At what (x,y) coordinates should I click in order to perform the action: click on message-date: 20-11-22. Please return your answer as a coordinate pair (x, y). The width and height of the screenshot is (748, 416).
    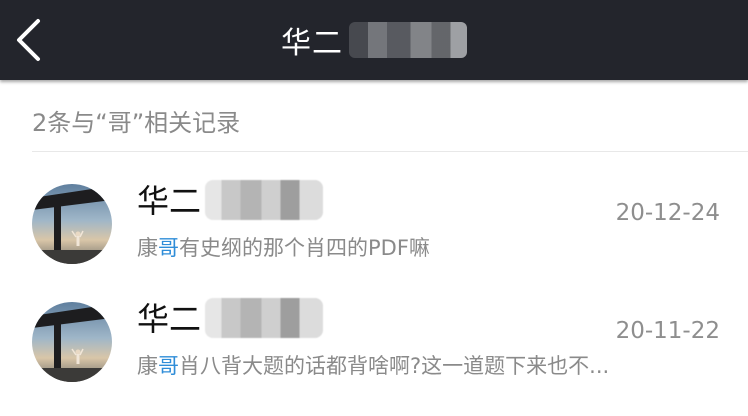
    Looking at the image, I should click on (667, 331).